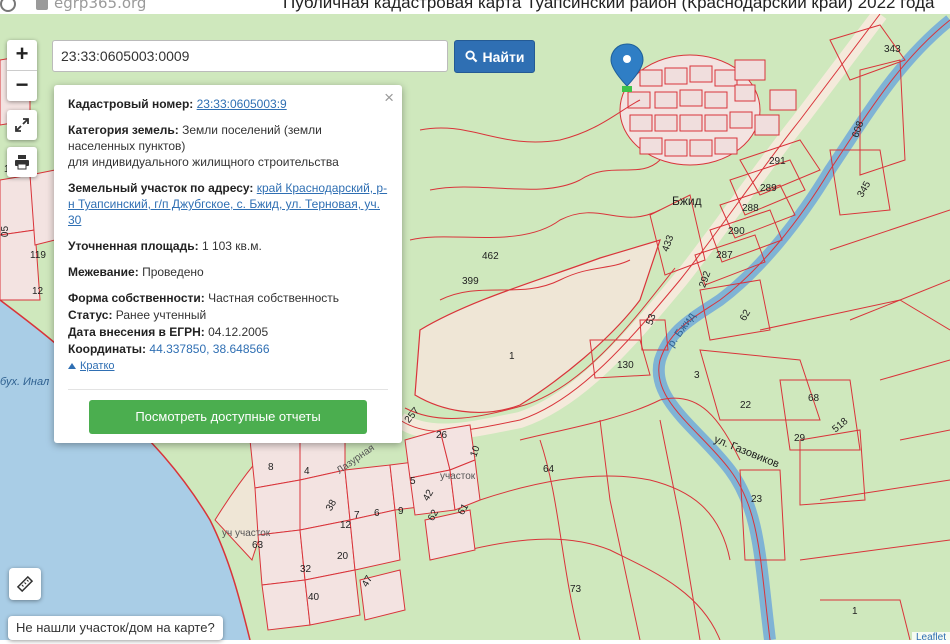 This screenshot has height=644, width=950. I want to click on parcel-label: 05, so click(5, 231).